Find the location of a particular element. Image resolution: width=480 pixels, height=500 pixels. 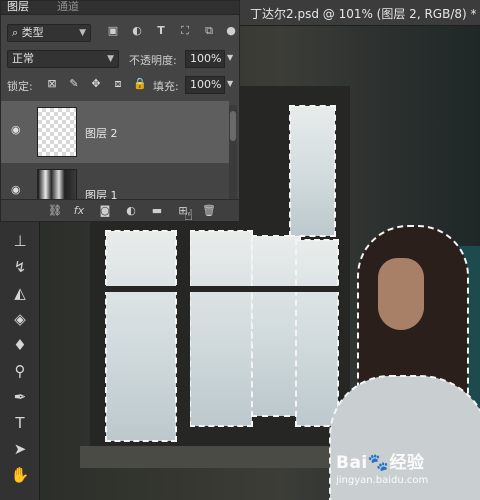

clone-stamp-icon: ⊥ is located at coordinates (20, 241).